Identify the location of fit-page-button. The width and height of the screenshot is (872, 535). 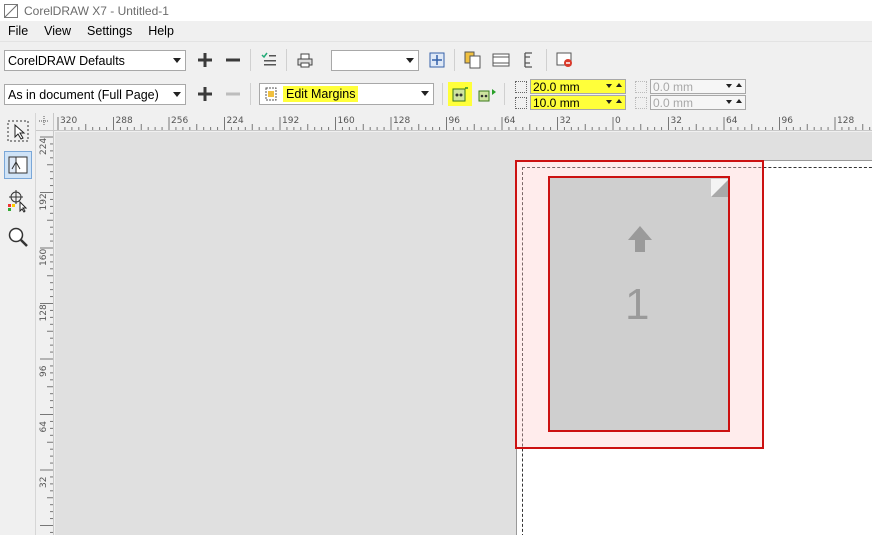
(437, 60).